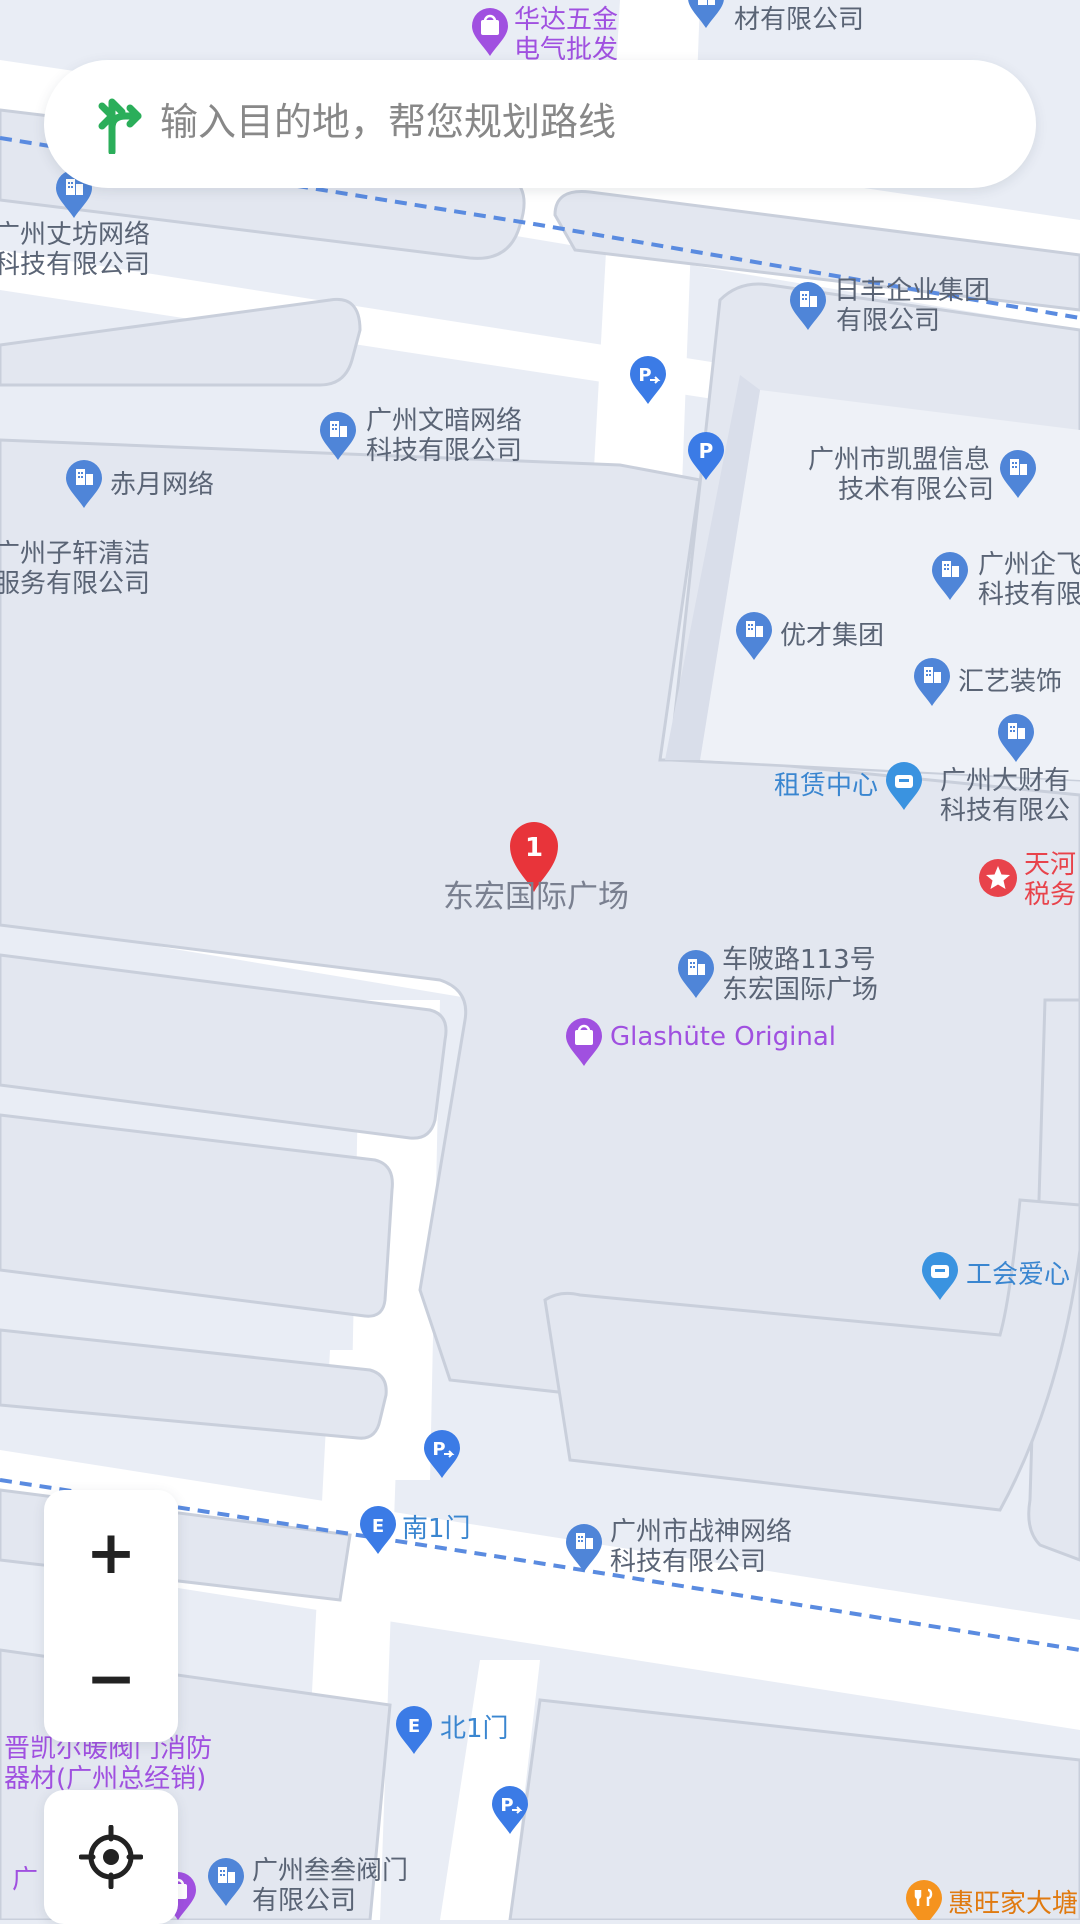  Describe the element at coordinates (162, 485) in the screenshot. I see `poi-label: 赤月网络` at that location.